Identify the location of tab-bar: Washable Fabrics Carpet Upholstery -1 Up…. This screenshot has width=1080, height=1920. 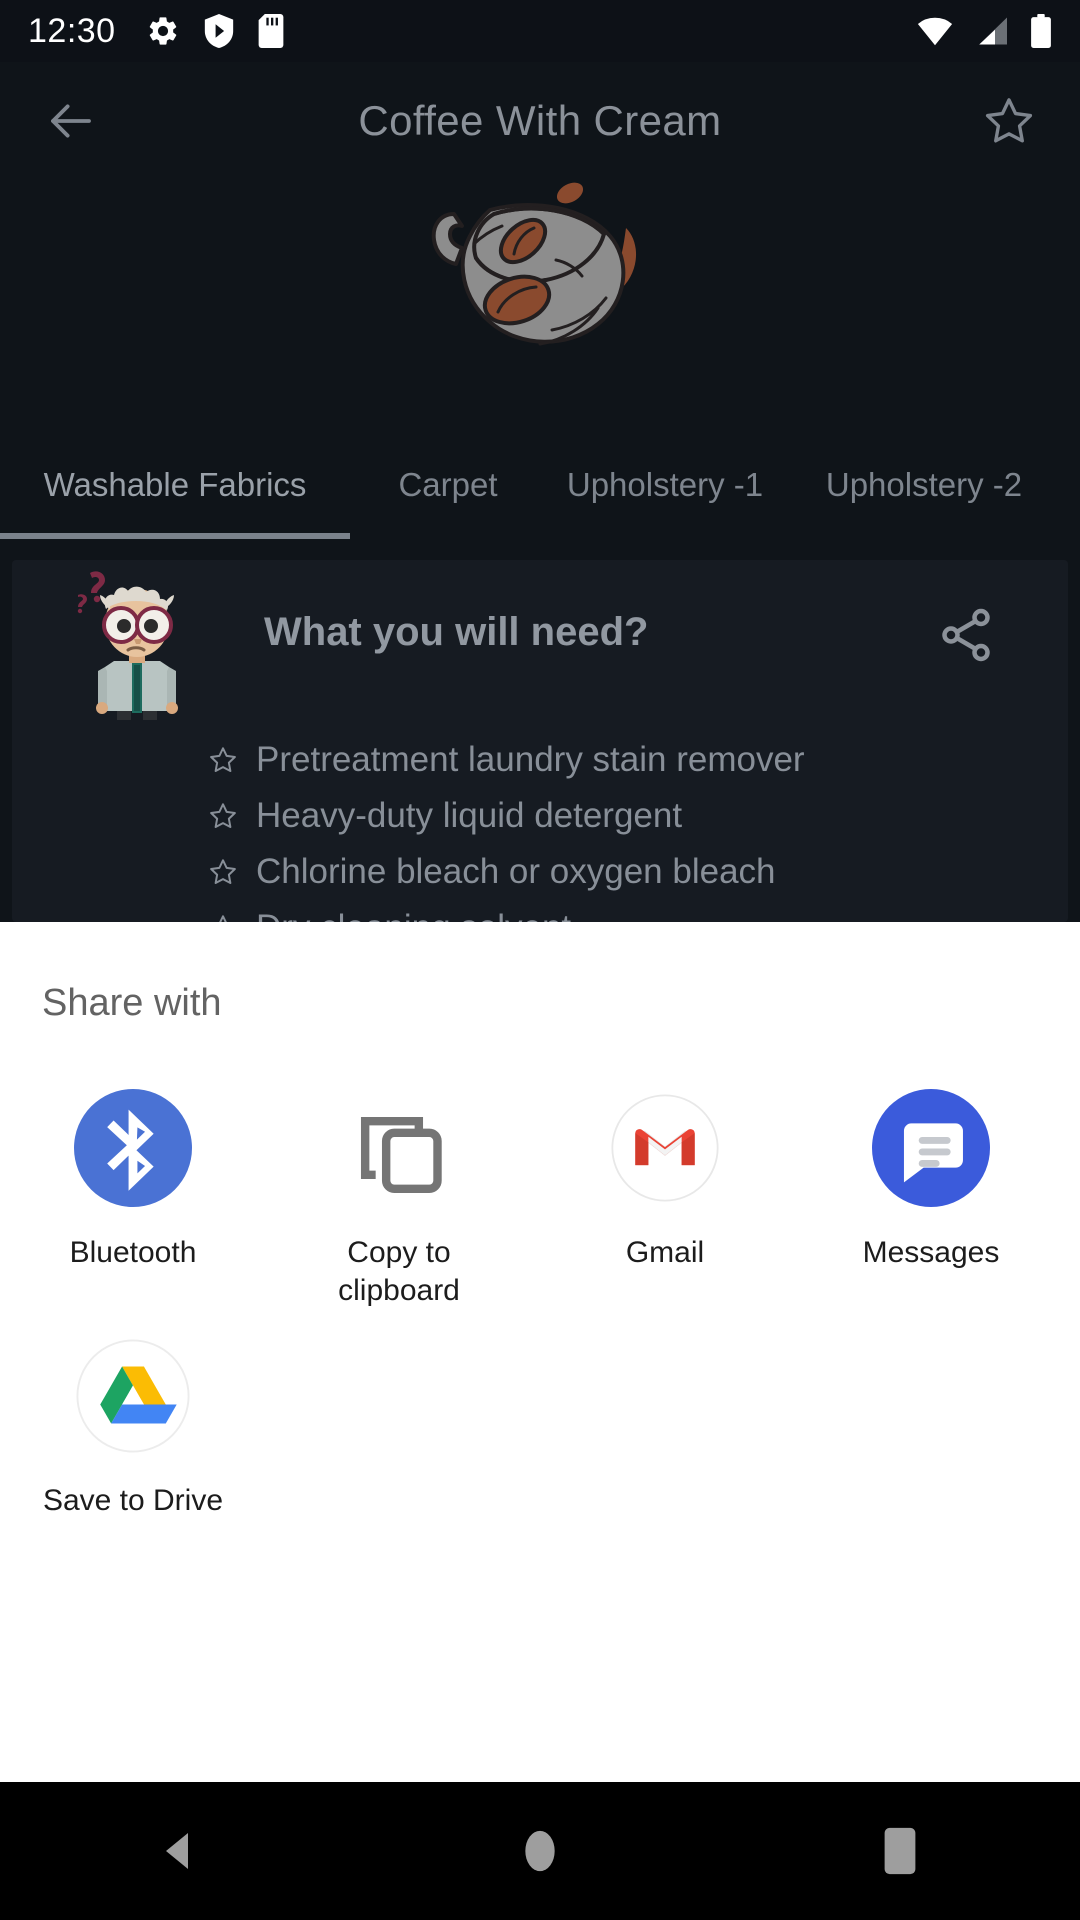
(540, 485).